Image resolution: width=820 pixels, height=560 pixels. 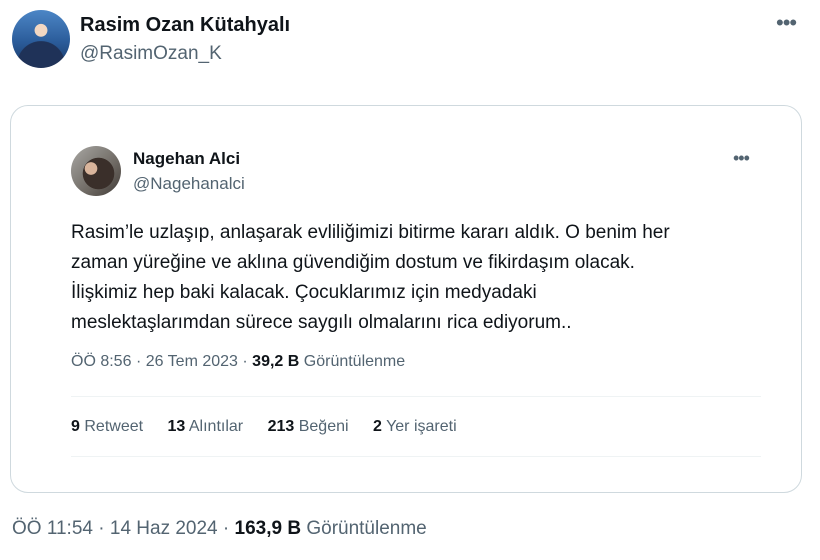 I want to click on quoted-author-name: Nagehan Alci, so click(x=186, y=159).